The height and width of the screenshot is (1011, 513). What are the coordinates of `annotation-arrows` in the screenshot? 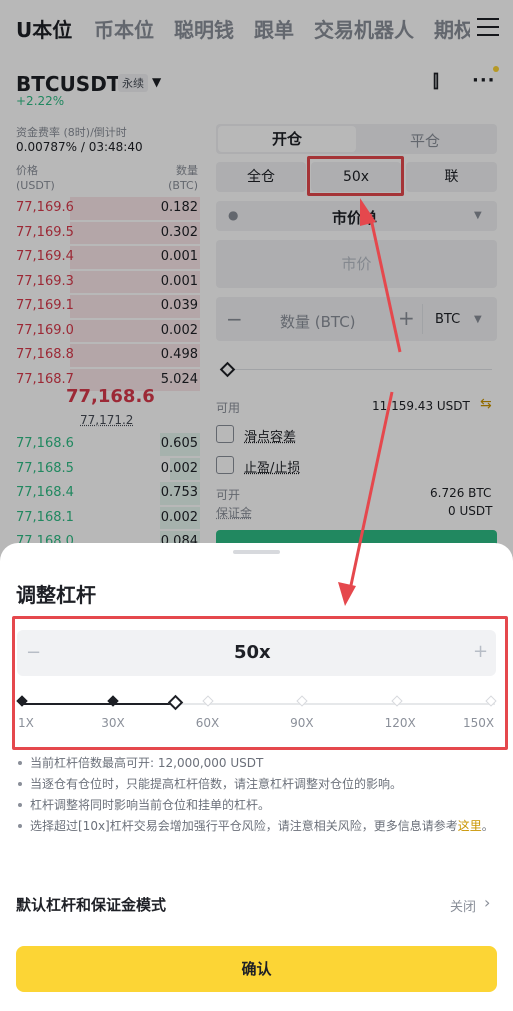 It's located at (370, 402).